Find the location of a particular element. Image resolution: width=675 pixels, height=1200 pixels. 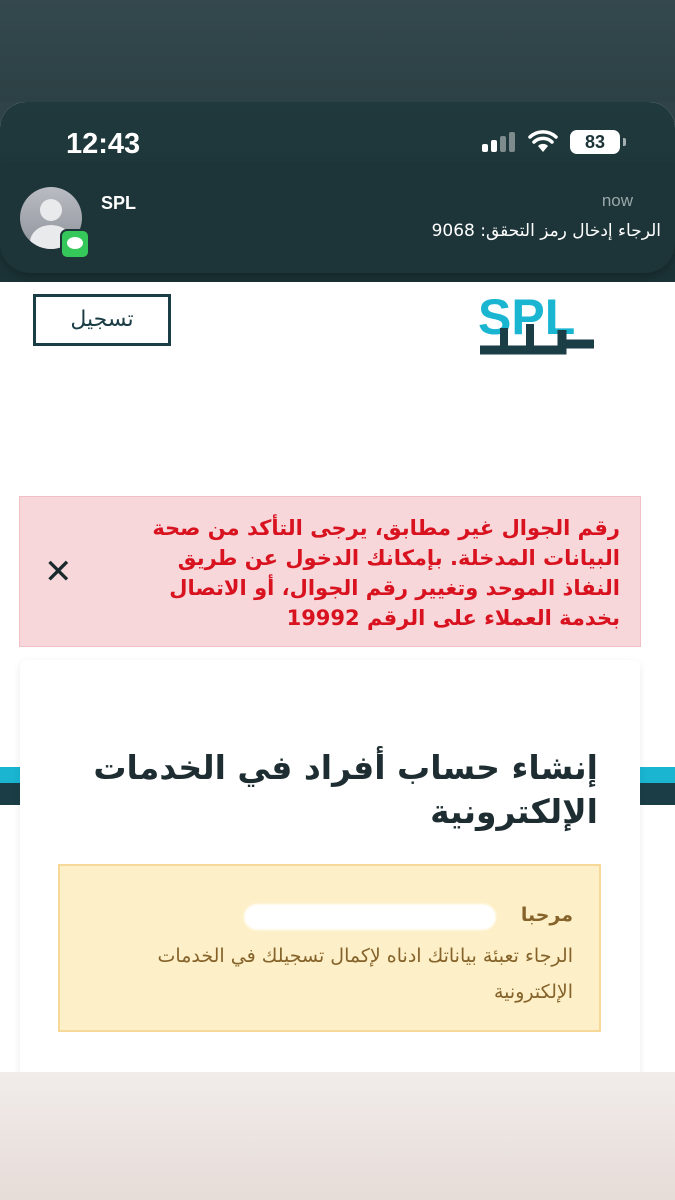

background-band is located at coordinates (337, 51).